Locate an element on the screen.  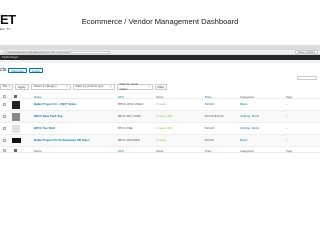
product-name-link: BPCC Blue Tank Top is located at coordinates (48, 116).